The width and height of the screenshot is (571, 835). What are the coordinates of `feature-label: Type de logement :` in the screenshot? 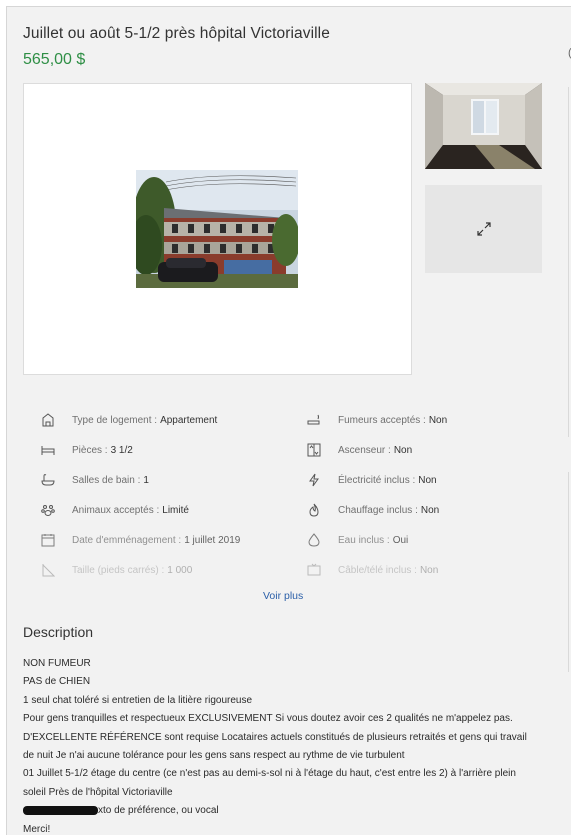 It's located at (115, 420).